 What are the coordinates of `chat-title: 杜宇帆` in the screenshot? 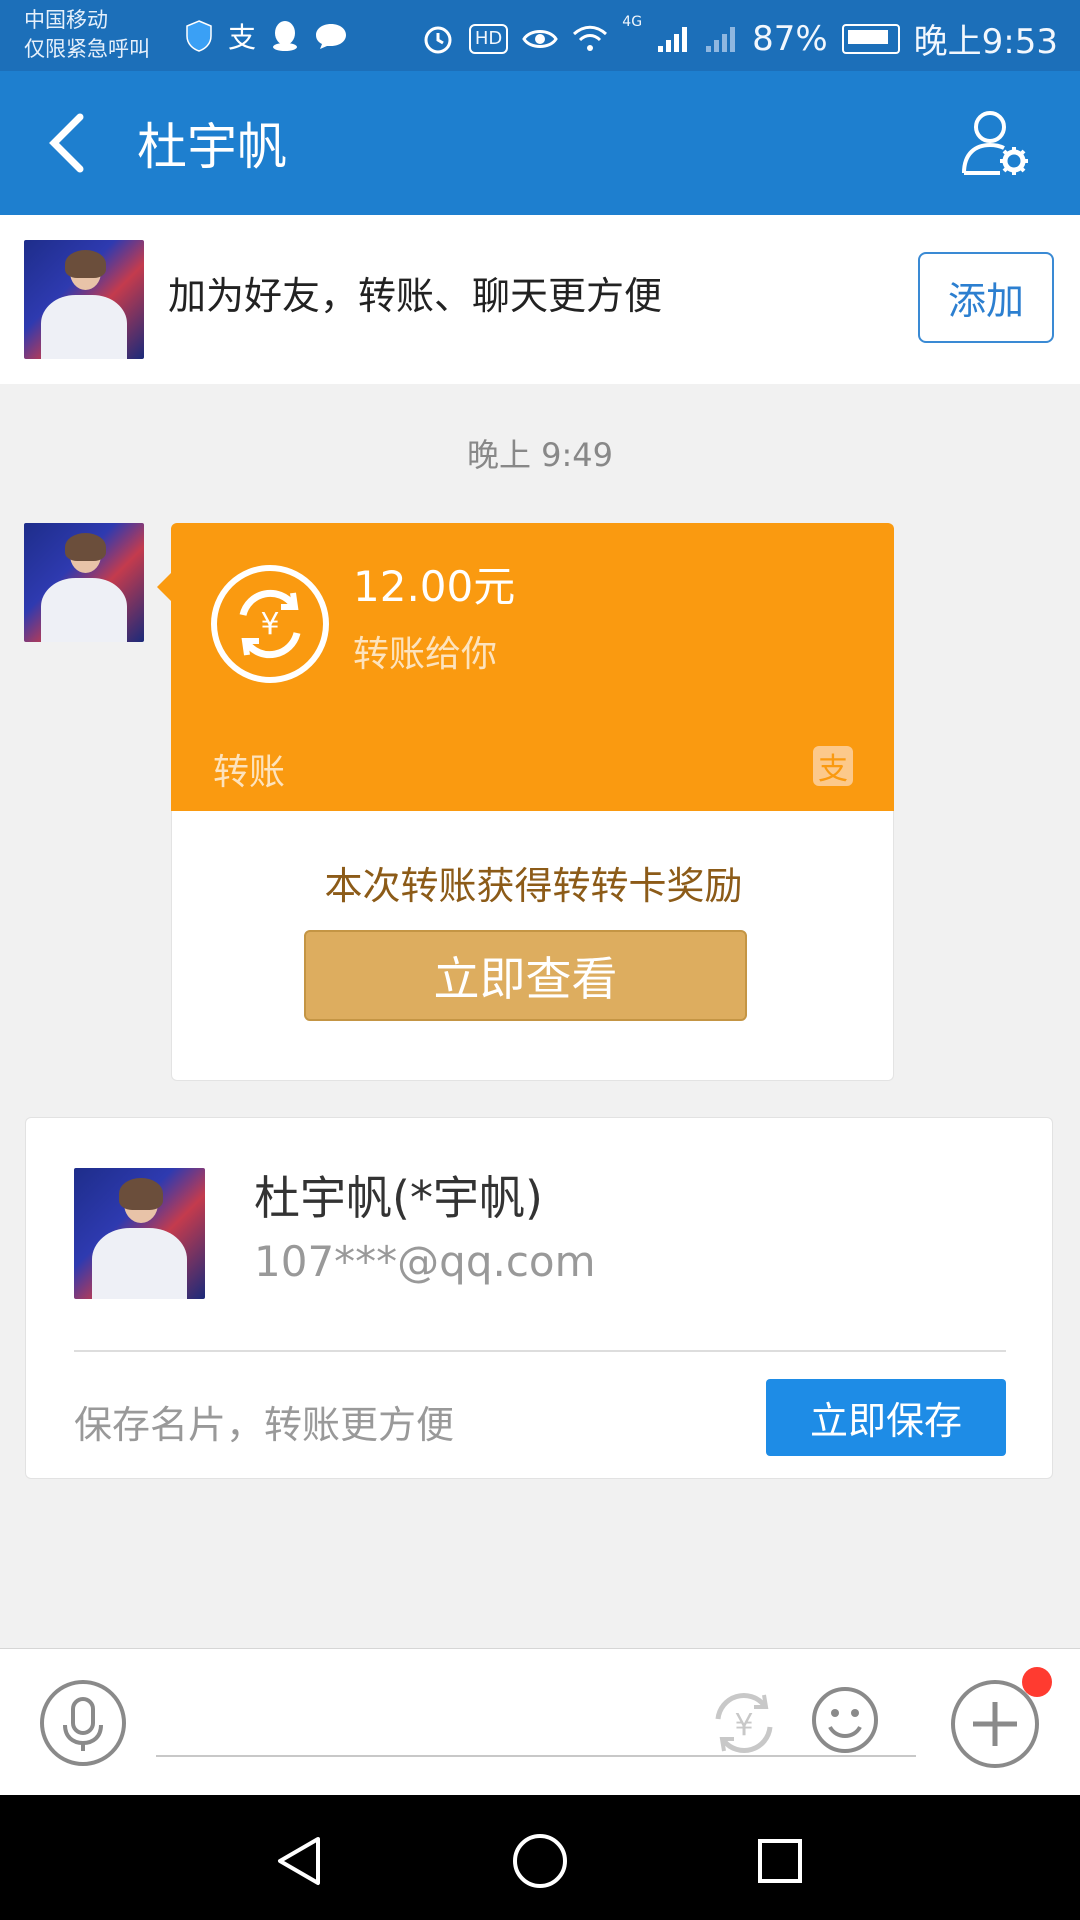 It's located at (212, 147).